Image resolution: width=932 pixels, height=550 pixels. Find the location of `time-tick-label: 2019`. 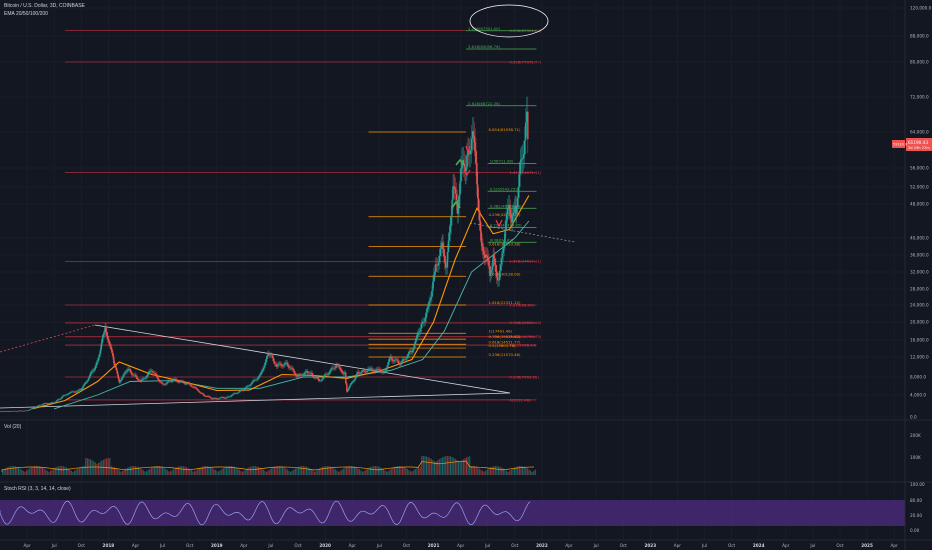

time-tick-label: 2019 is located at coordinates (217, 545).